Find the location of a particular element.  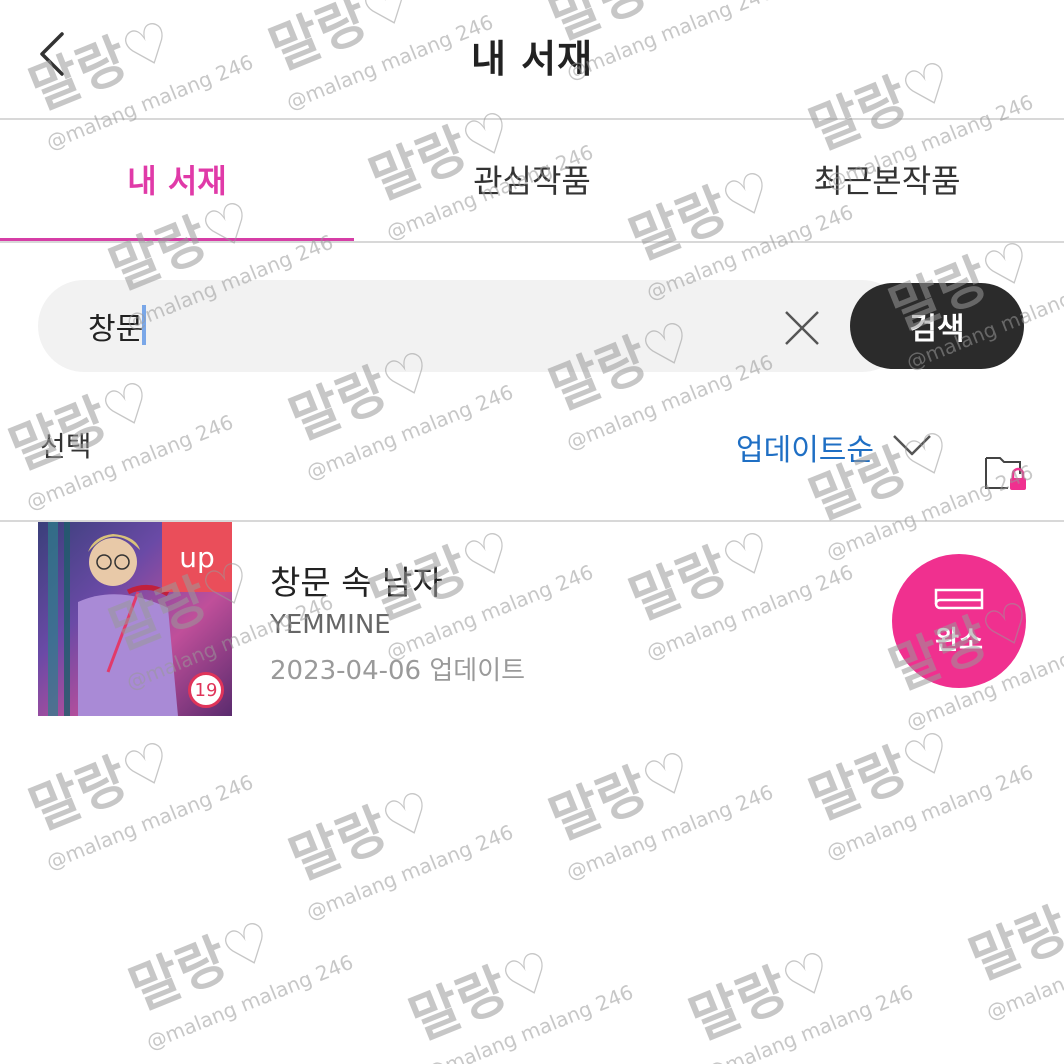

locked-folder-icon is located at coordinates (1006, 472).